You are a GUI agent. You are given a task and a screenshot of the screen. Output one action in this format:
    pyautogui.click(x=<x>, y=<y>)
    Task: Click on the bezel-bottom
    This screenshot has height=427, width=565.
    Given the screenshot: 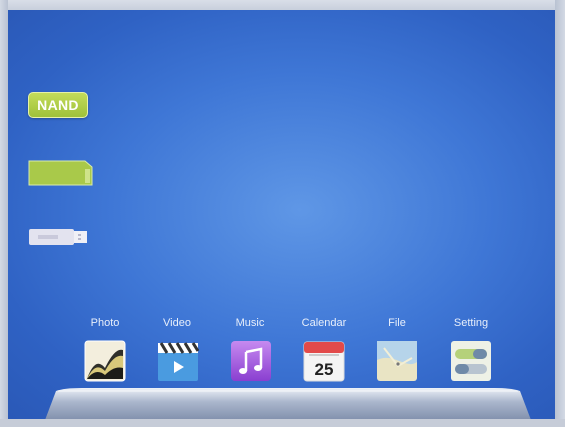 What is the action you would take?
    pyautogui.click(x=282, y=423)
    